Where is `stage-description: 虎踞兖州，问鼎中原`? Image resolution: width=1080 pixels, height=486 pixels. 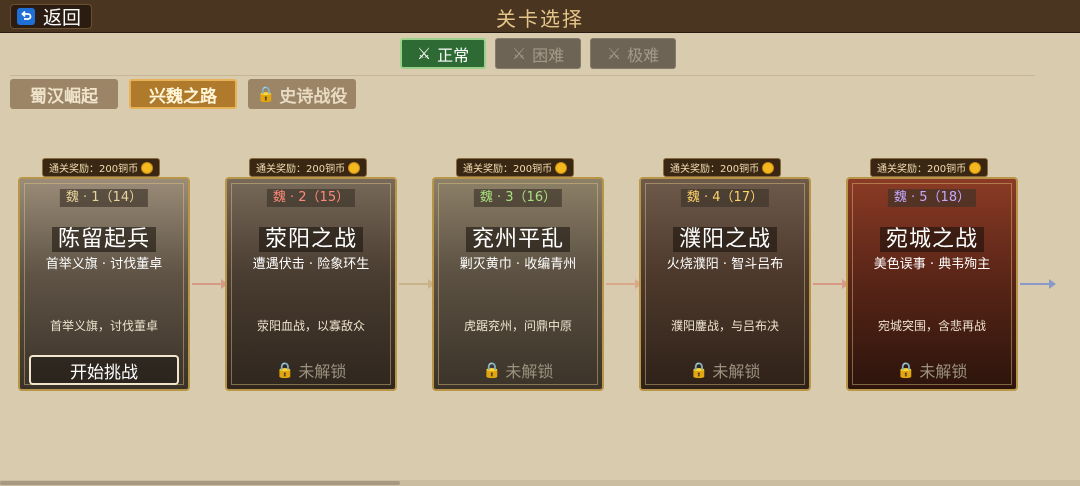 stage-description: 虎踞兖州，问鼎中原 is located at coordinates (517, 326).